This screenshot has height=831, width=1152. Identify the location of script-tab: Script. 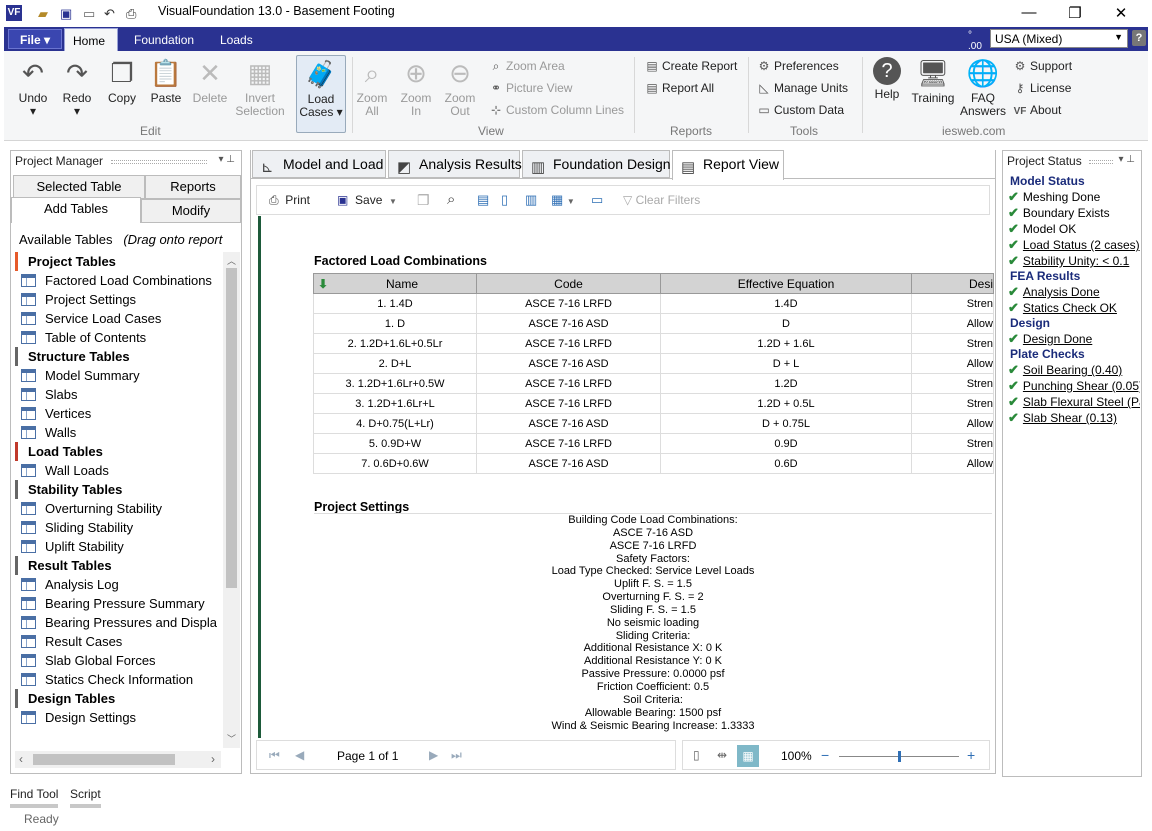
(85, 797).